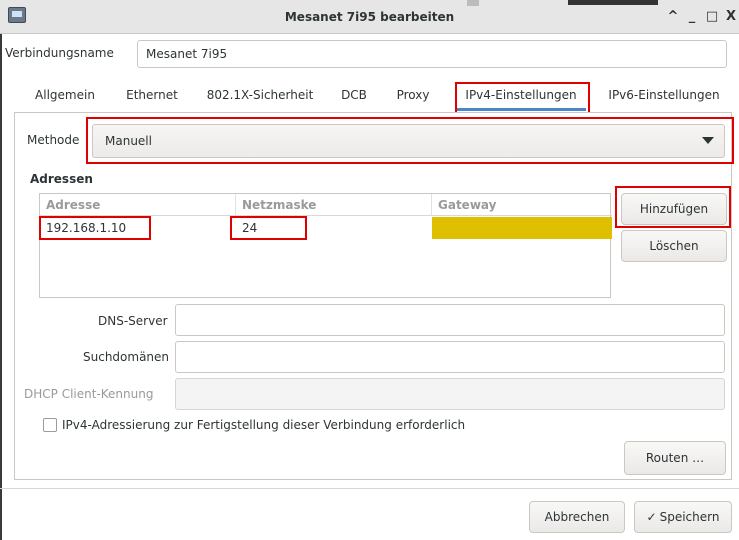 Image resolution: width=739 pixels, height=540 pixels. Describe the element at coordinates (413, 95) in the screenshot. I see `tab-proxy: Proxy` at that location.